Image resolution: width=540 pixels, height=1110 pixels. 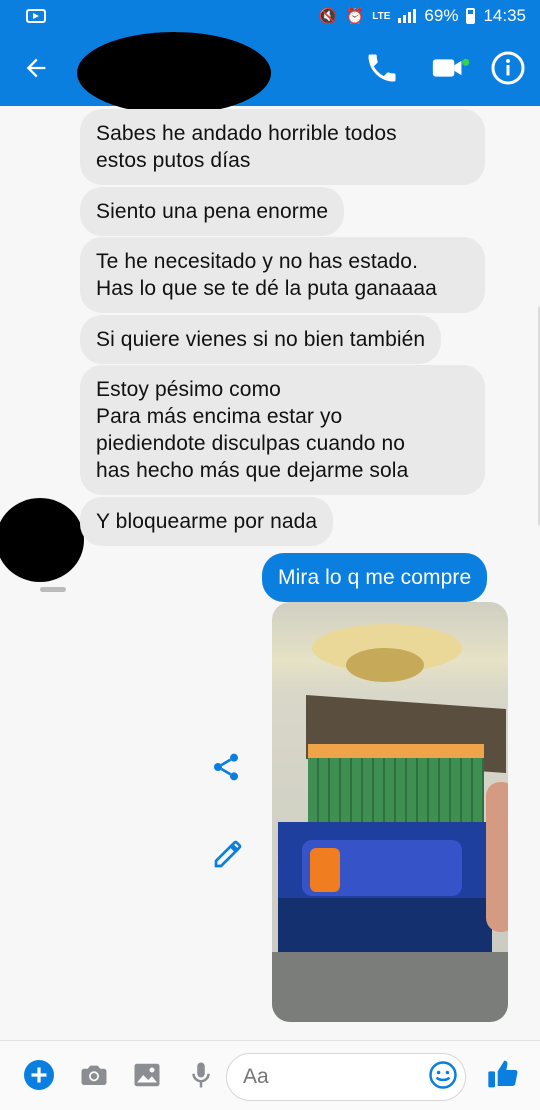 What do you see at coordinates (385, 925) in the screenshot?
I see `photo-box-label` at bounding box center [385, 925].